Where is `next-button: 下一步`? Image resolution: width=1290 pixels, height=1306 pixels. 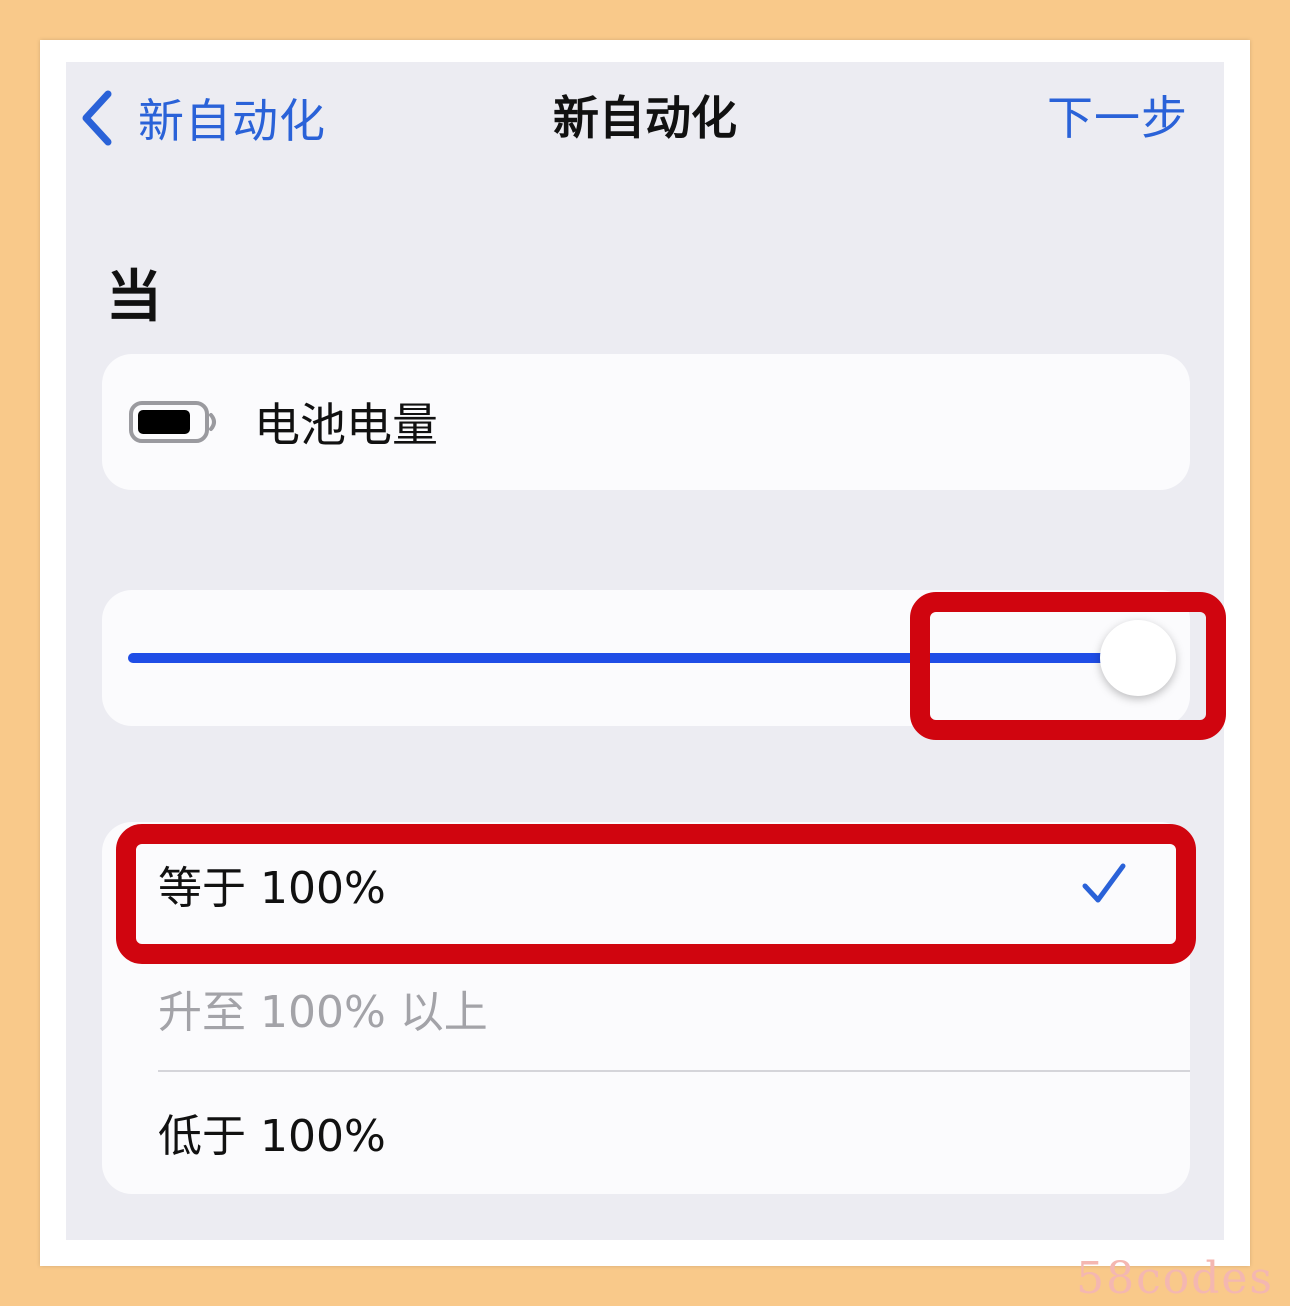
next-button: 下一步 is located at coordinates (1117, 118).